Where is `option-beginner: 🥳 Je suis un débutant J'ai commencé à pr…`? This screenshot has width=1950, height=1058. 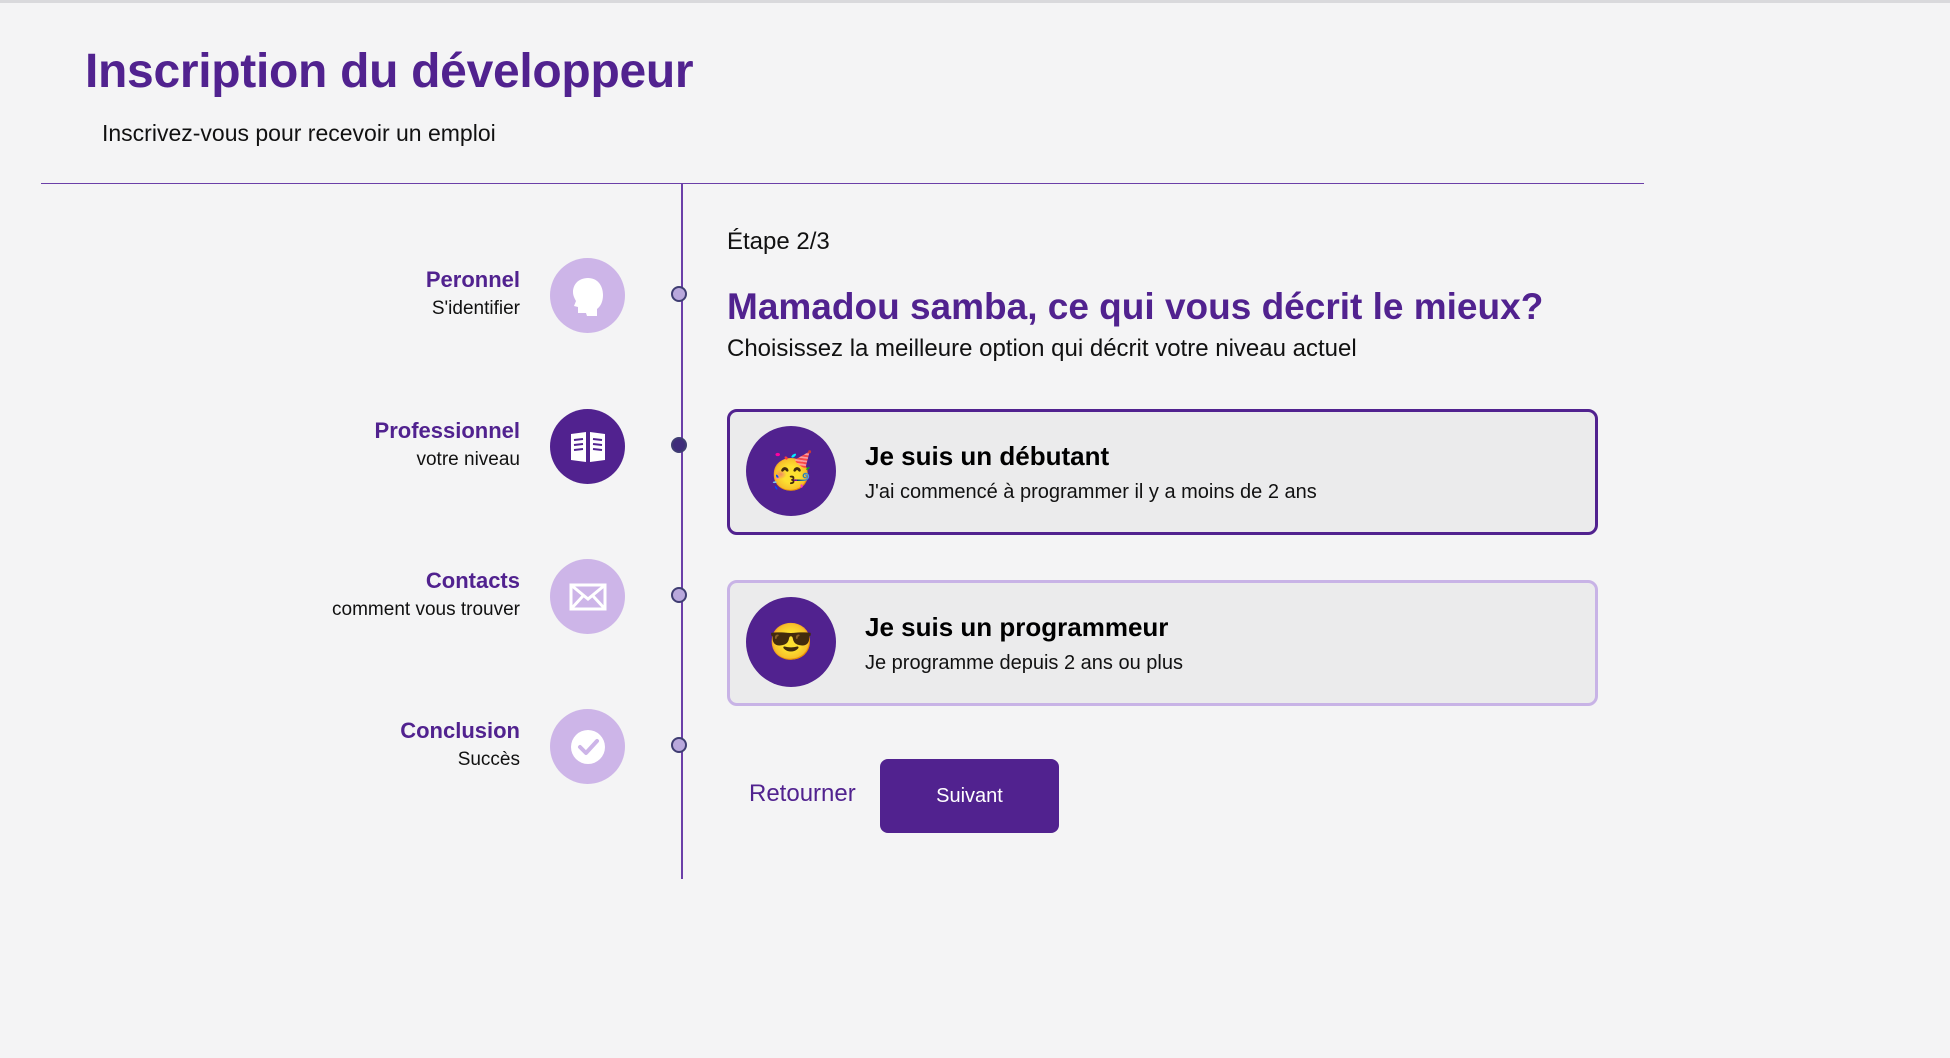 option-beginner: 🥳 Je suis un débutant J'ai commencé à pr… is located at coordinates (1162, 472).